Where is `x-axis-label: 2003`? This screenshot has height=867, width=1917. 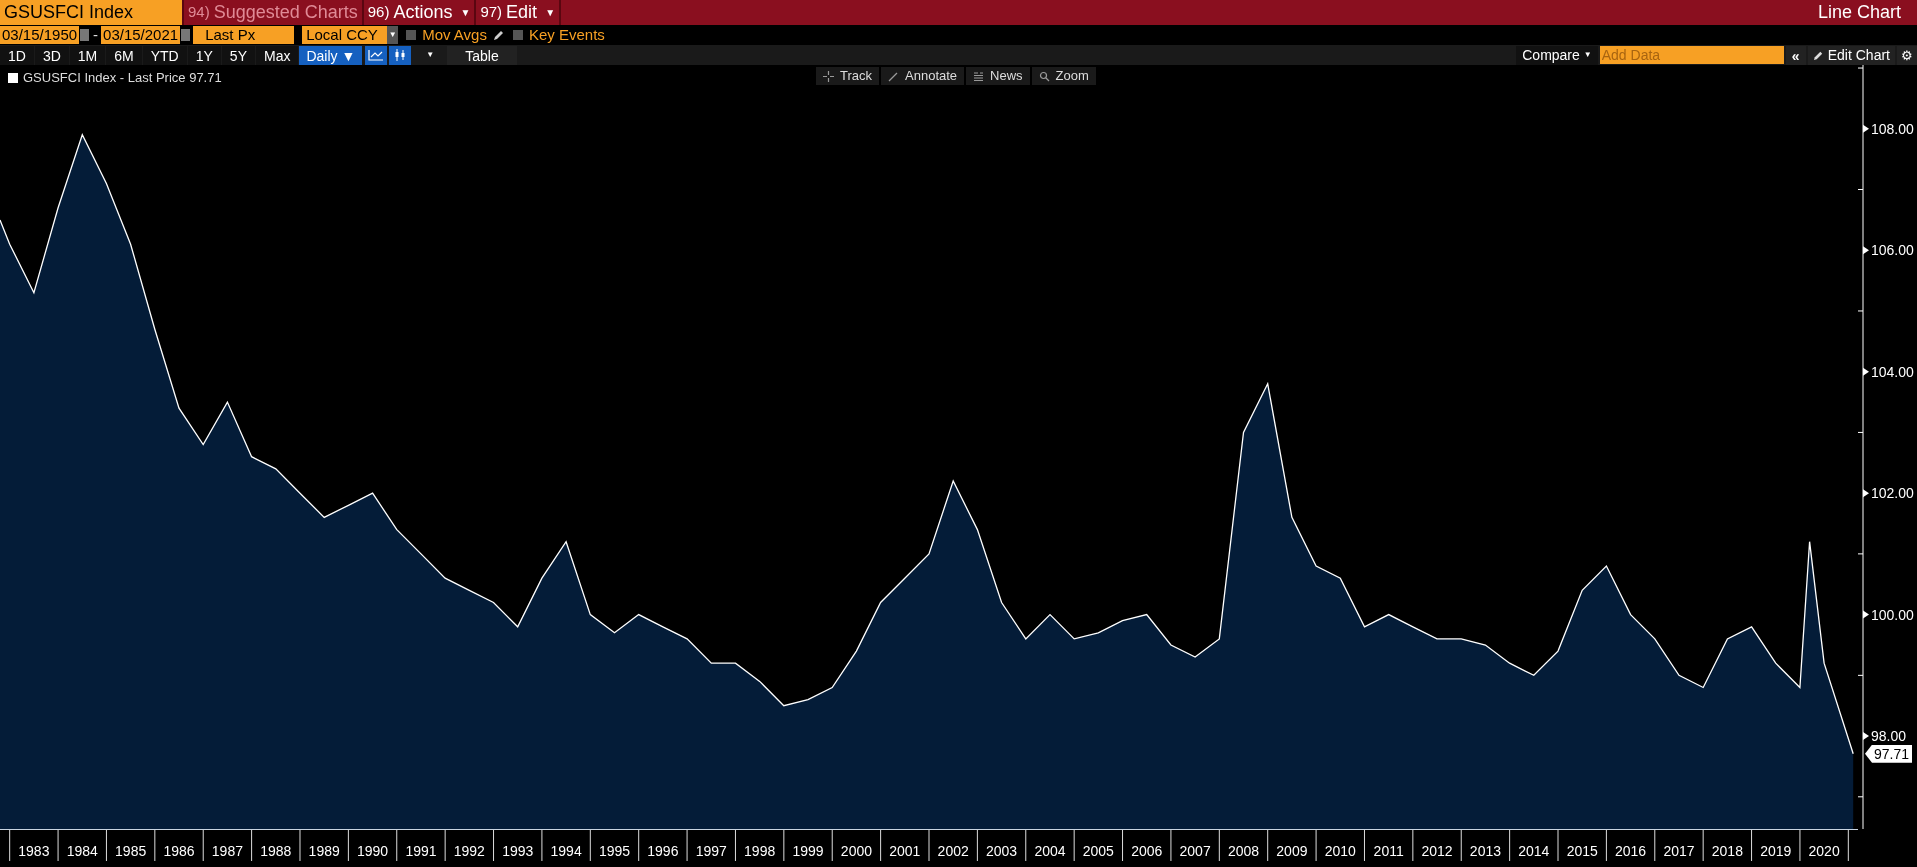 x-axis-label: 2003 is located at coordinates (1002, 851).